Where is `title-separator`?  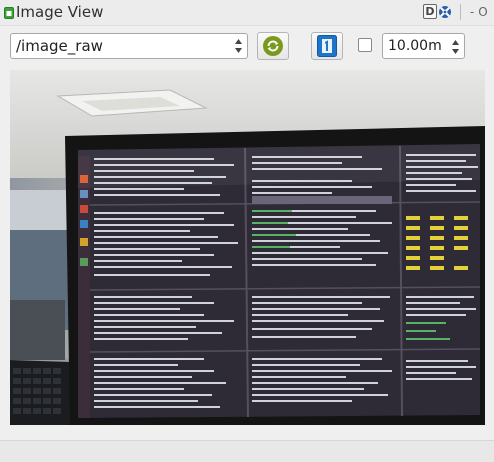
title-separator is located at coordinates (460, 12).